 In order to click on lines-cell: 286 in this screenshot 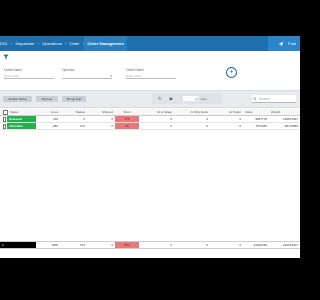, I will do `click(55, 126)`.